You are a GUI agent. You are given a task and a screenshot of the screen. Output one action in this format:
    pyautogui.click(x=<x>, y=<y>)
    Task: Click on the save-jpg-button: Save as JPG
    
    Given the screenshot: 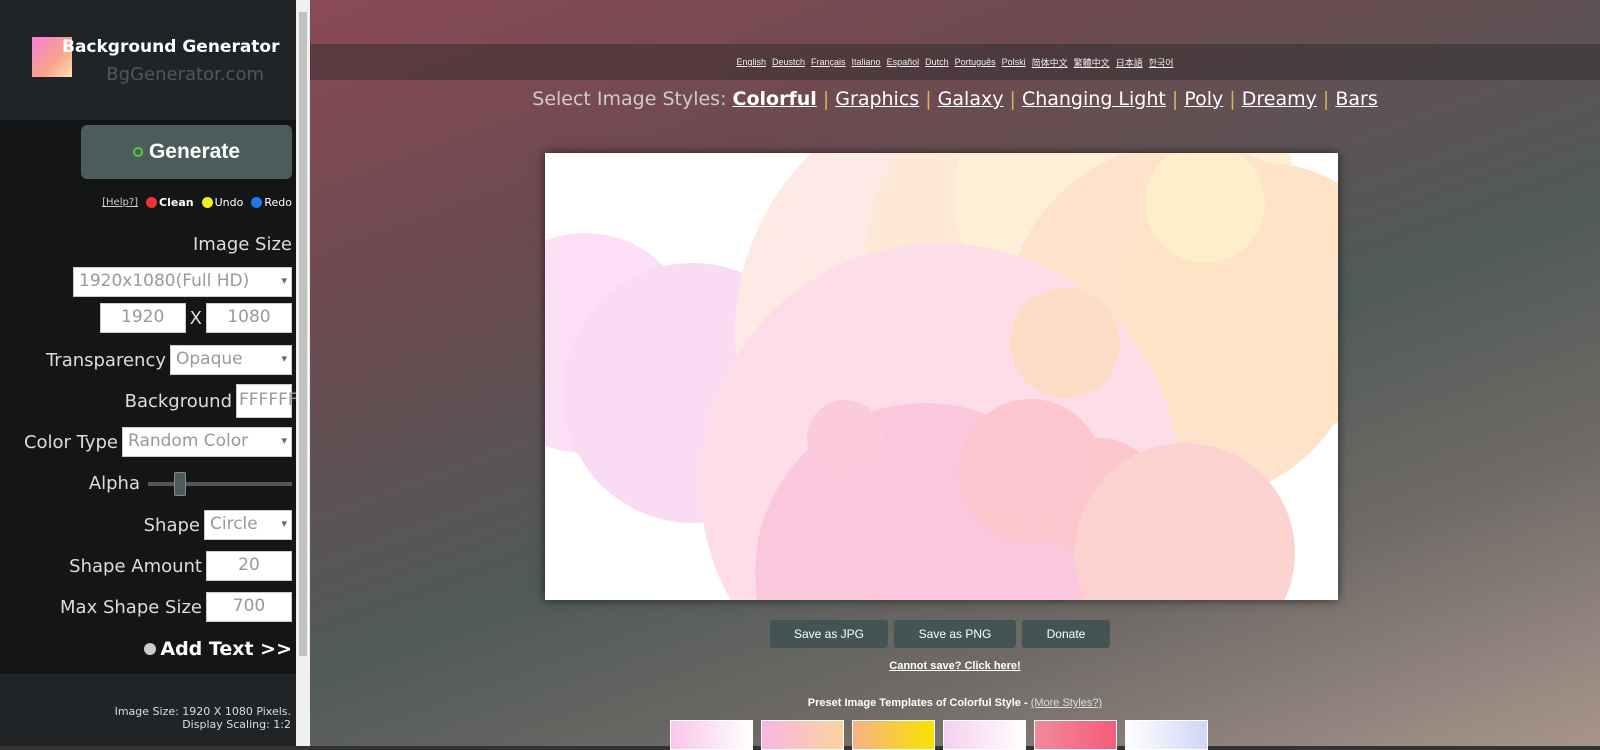 What is the action you would take?
    pyautogui.click(x=829, y=634)
    